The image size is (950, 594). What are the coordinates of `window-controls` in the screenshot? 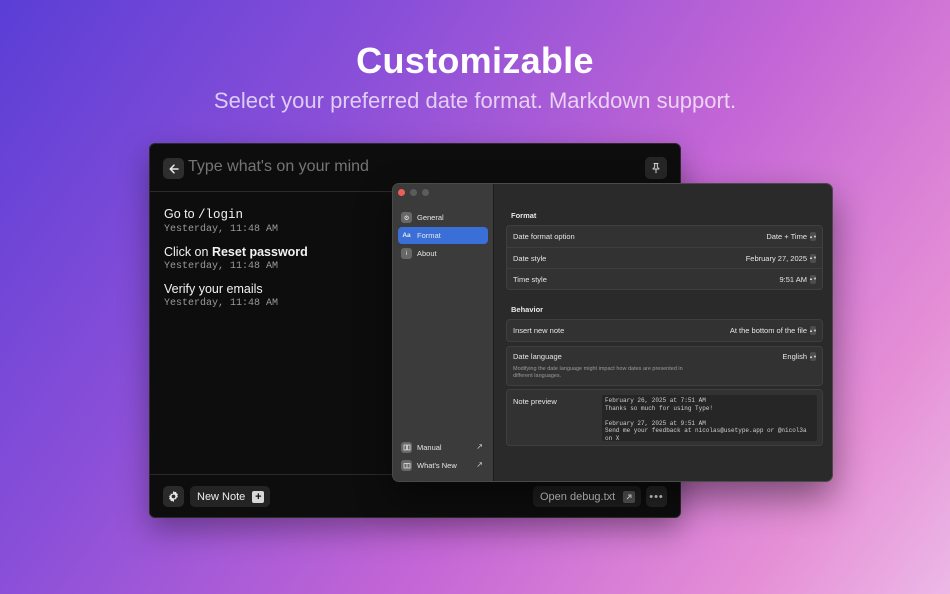 It's located at (413, 192).